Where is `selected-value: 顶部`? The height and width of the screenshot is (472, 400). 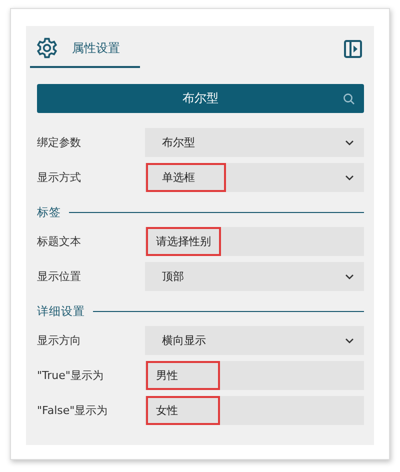
selected-value: 顶部 is located at coordinates (173, 277).